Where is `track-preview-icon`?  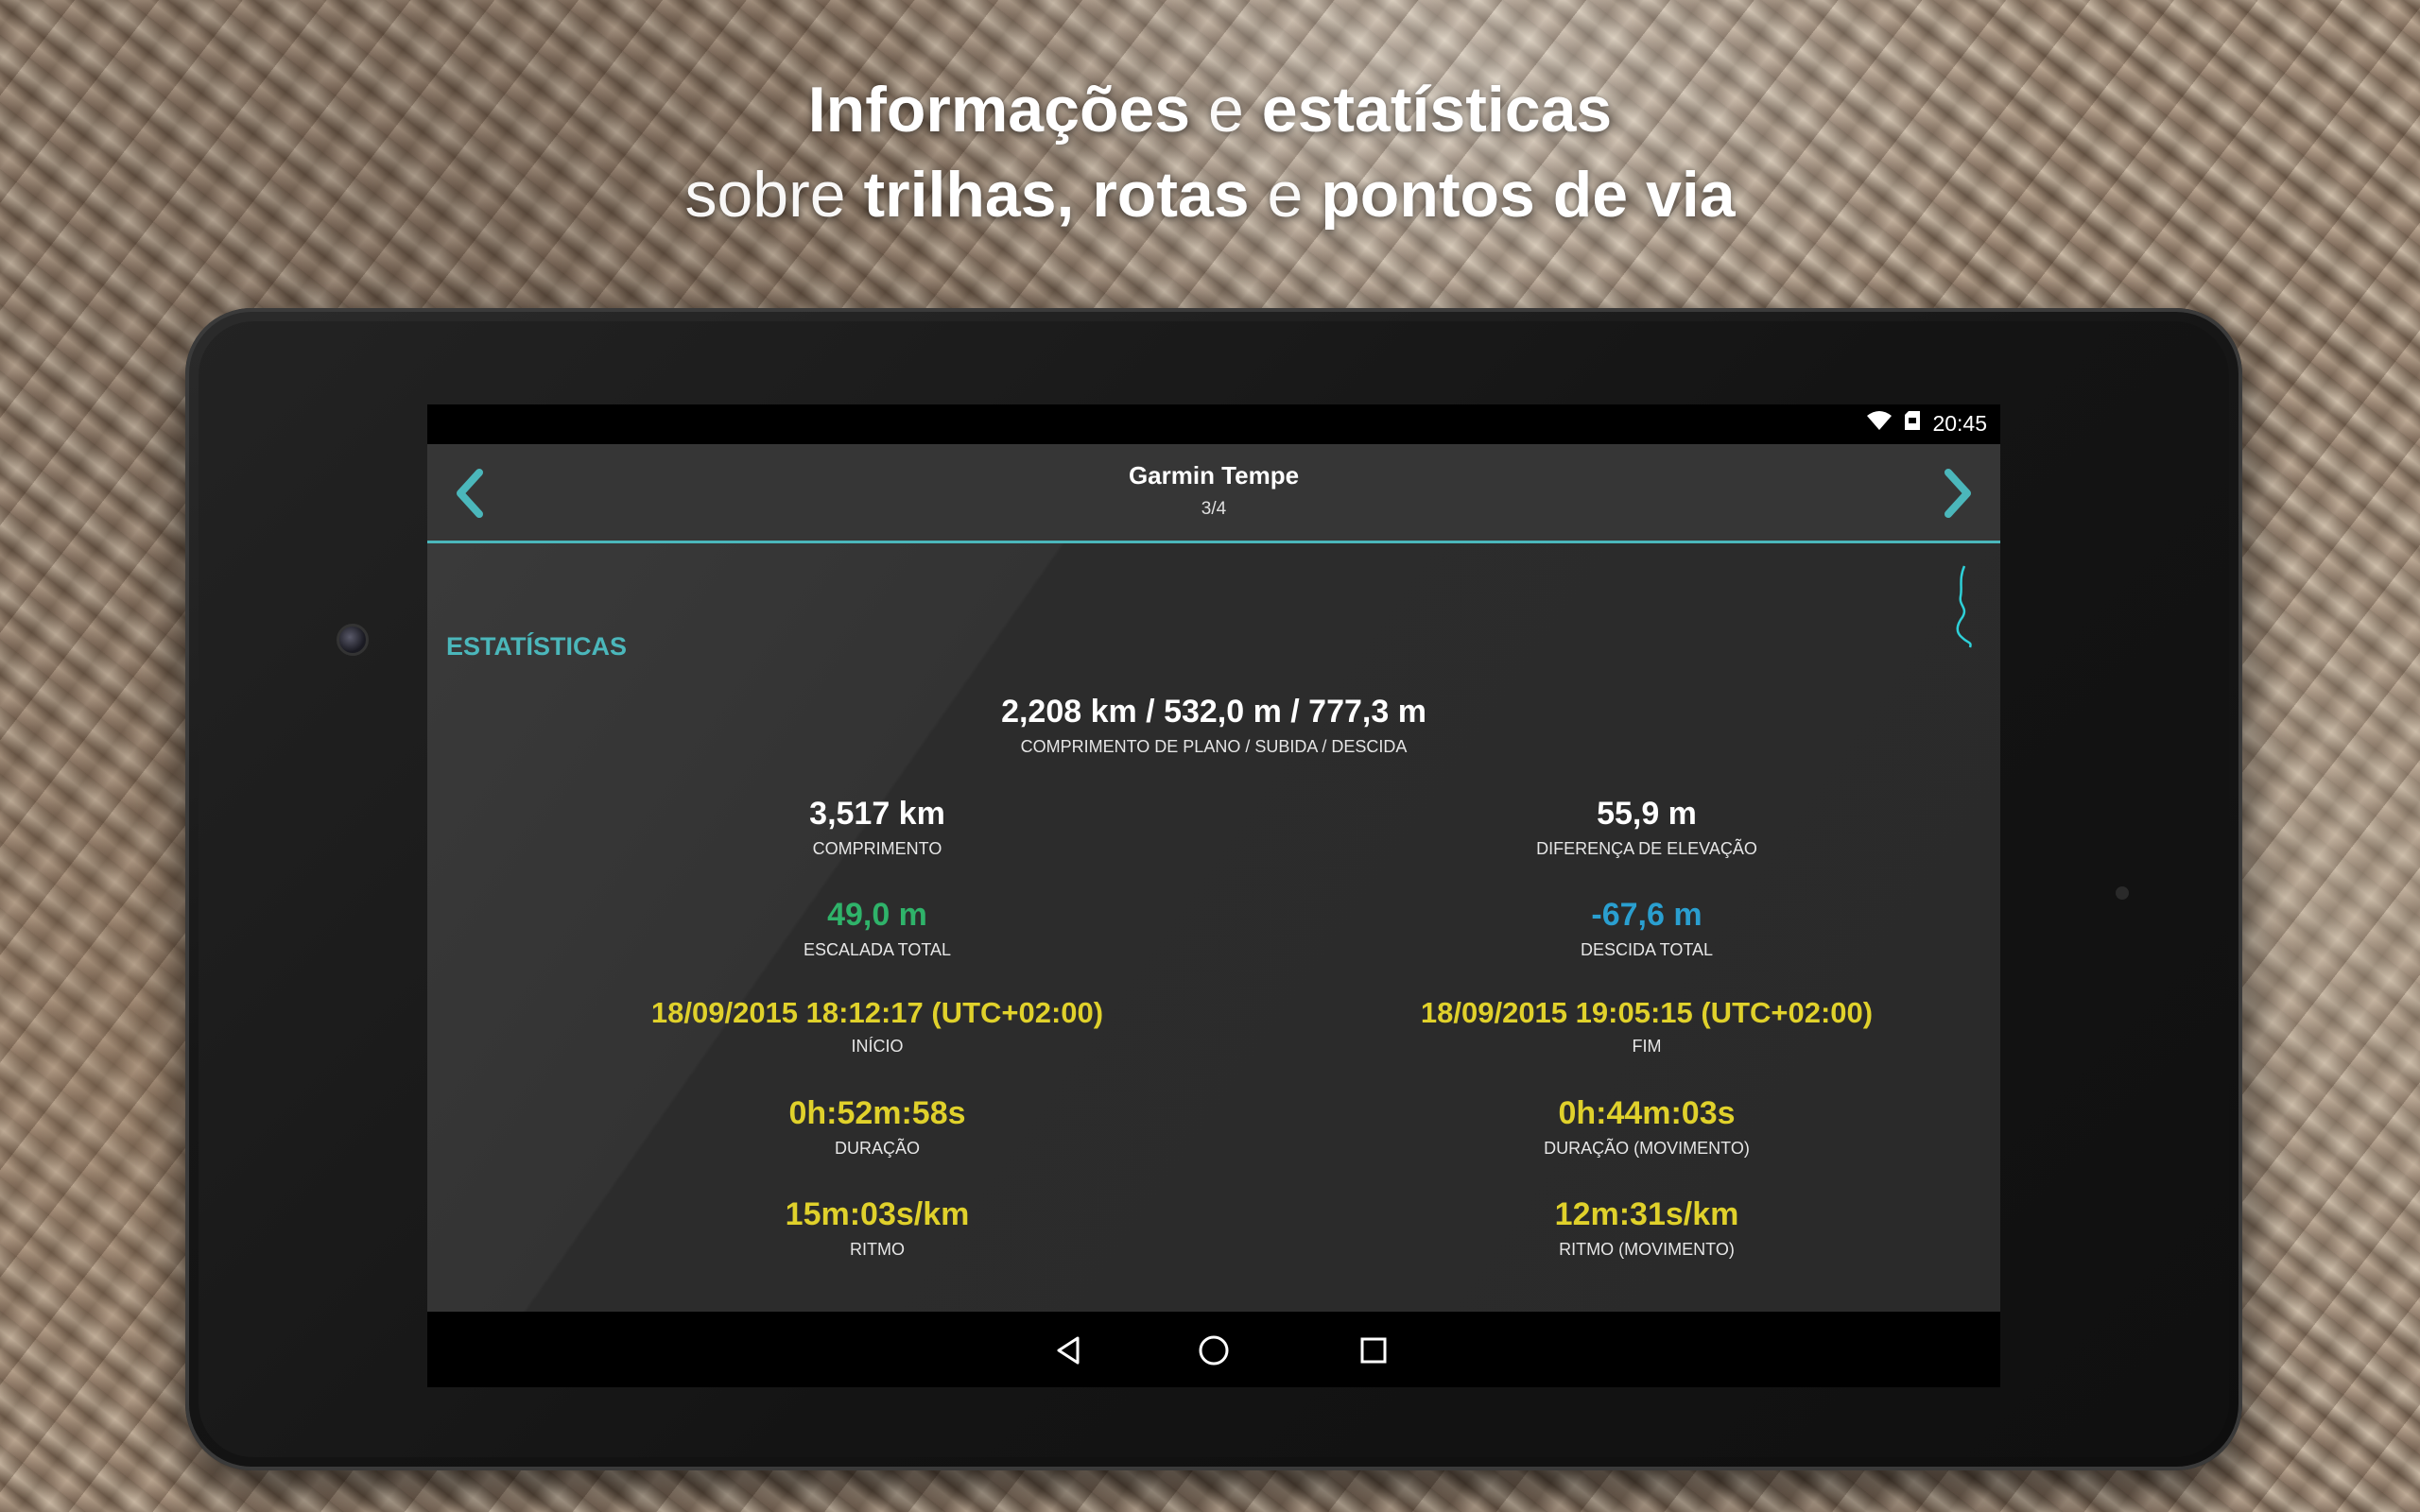 track-preview-icon is located at coordinates (1963, 608).